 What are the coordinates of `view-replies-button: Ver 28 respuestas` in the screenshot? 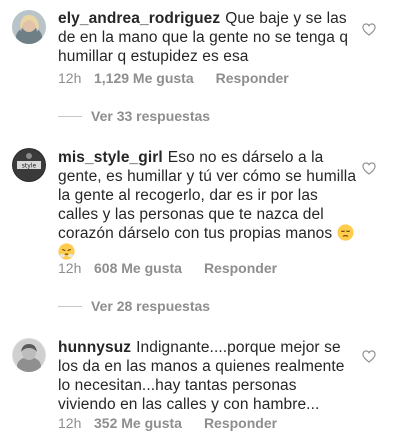 It's located at (134, 306).